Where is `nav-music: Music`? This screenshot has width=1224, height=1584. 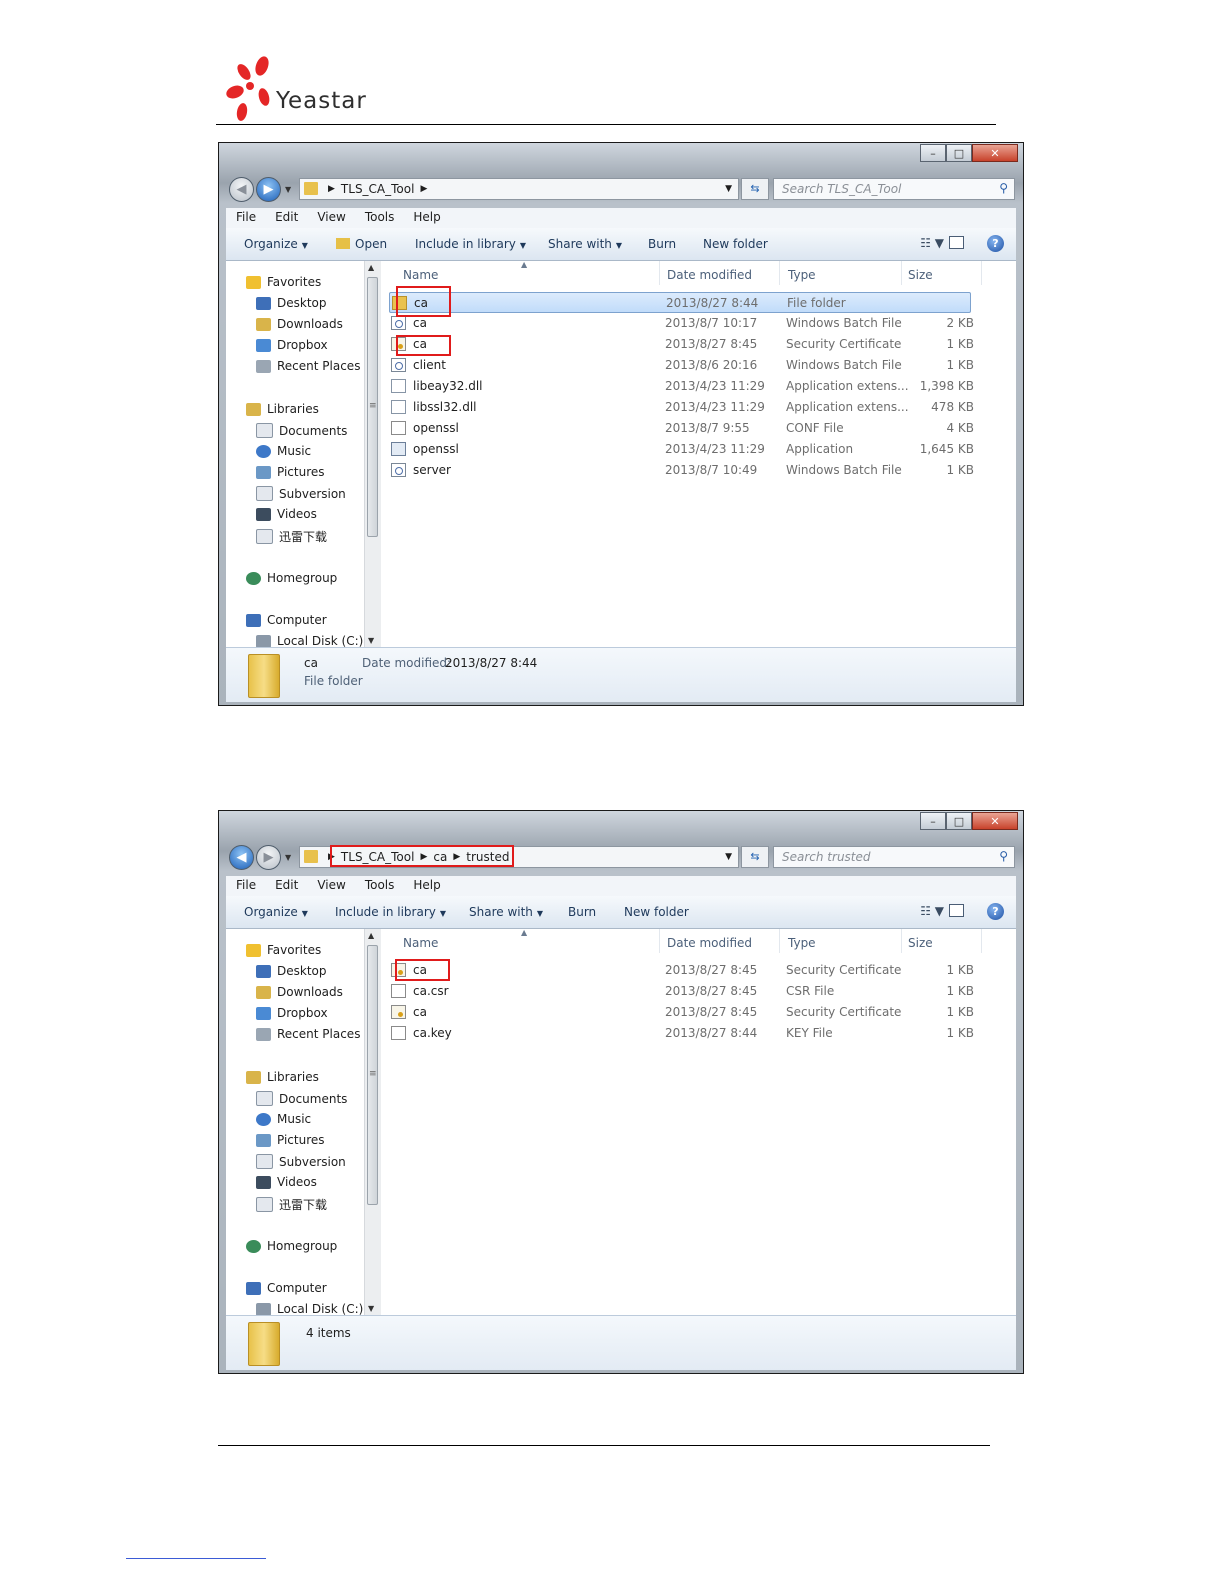
nav-music: Music is located at coordinates (283, 1119).